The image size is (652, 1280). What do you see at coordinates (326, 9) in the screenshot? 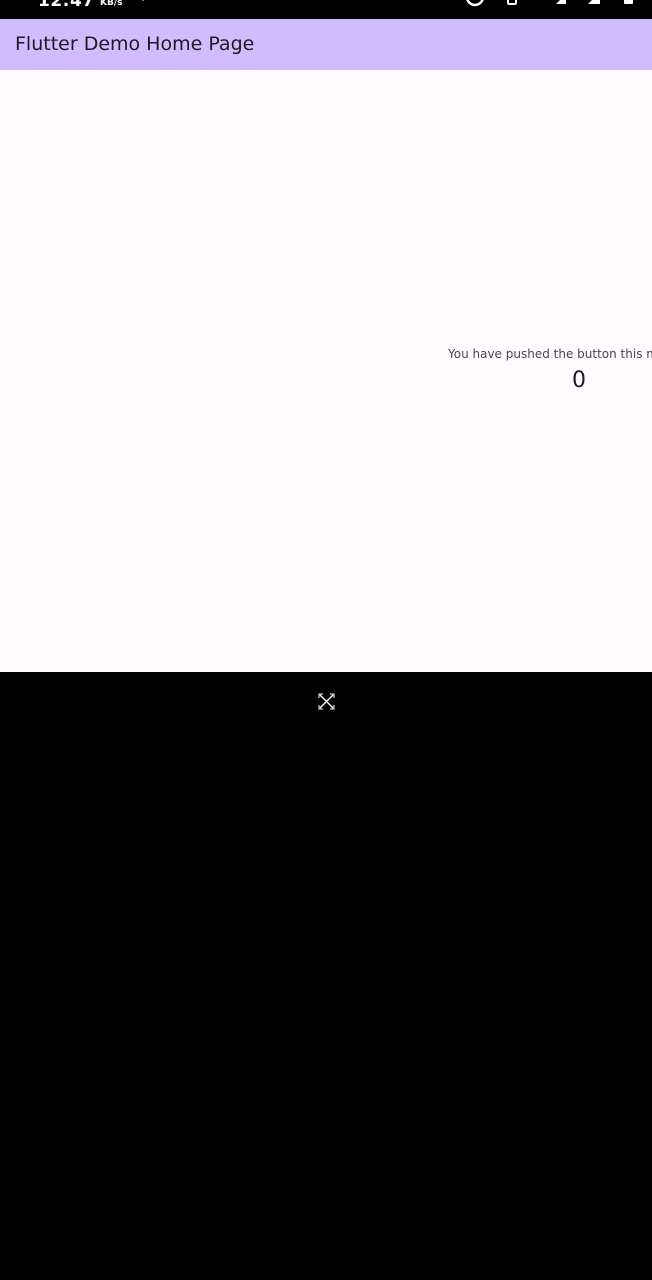
I see `status-bar: 12:47 KB/s` at bounding box center [326, 9].